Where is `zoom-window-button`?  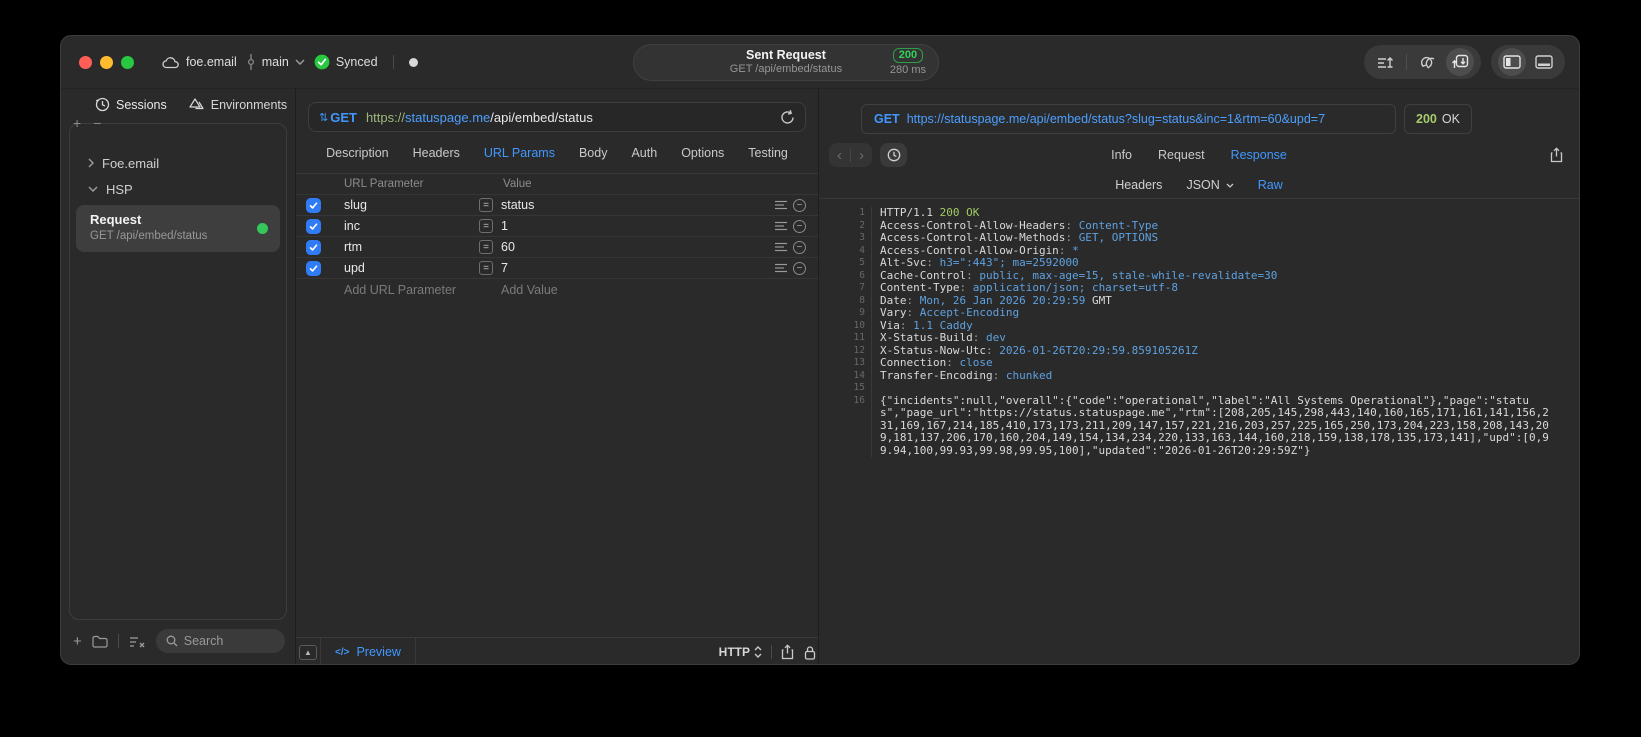
zoom-window-button is located at coordinates (127, 62).